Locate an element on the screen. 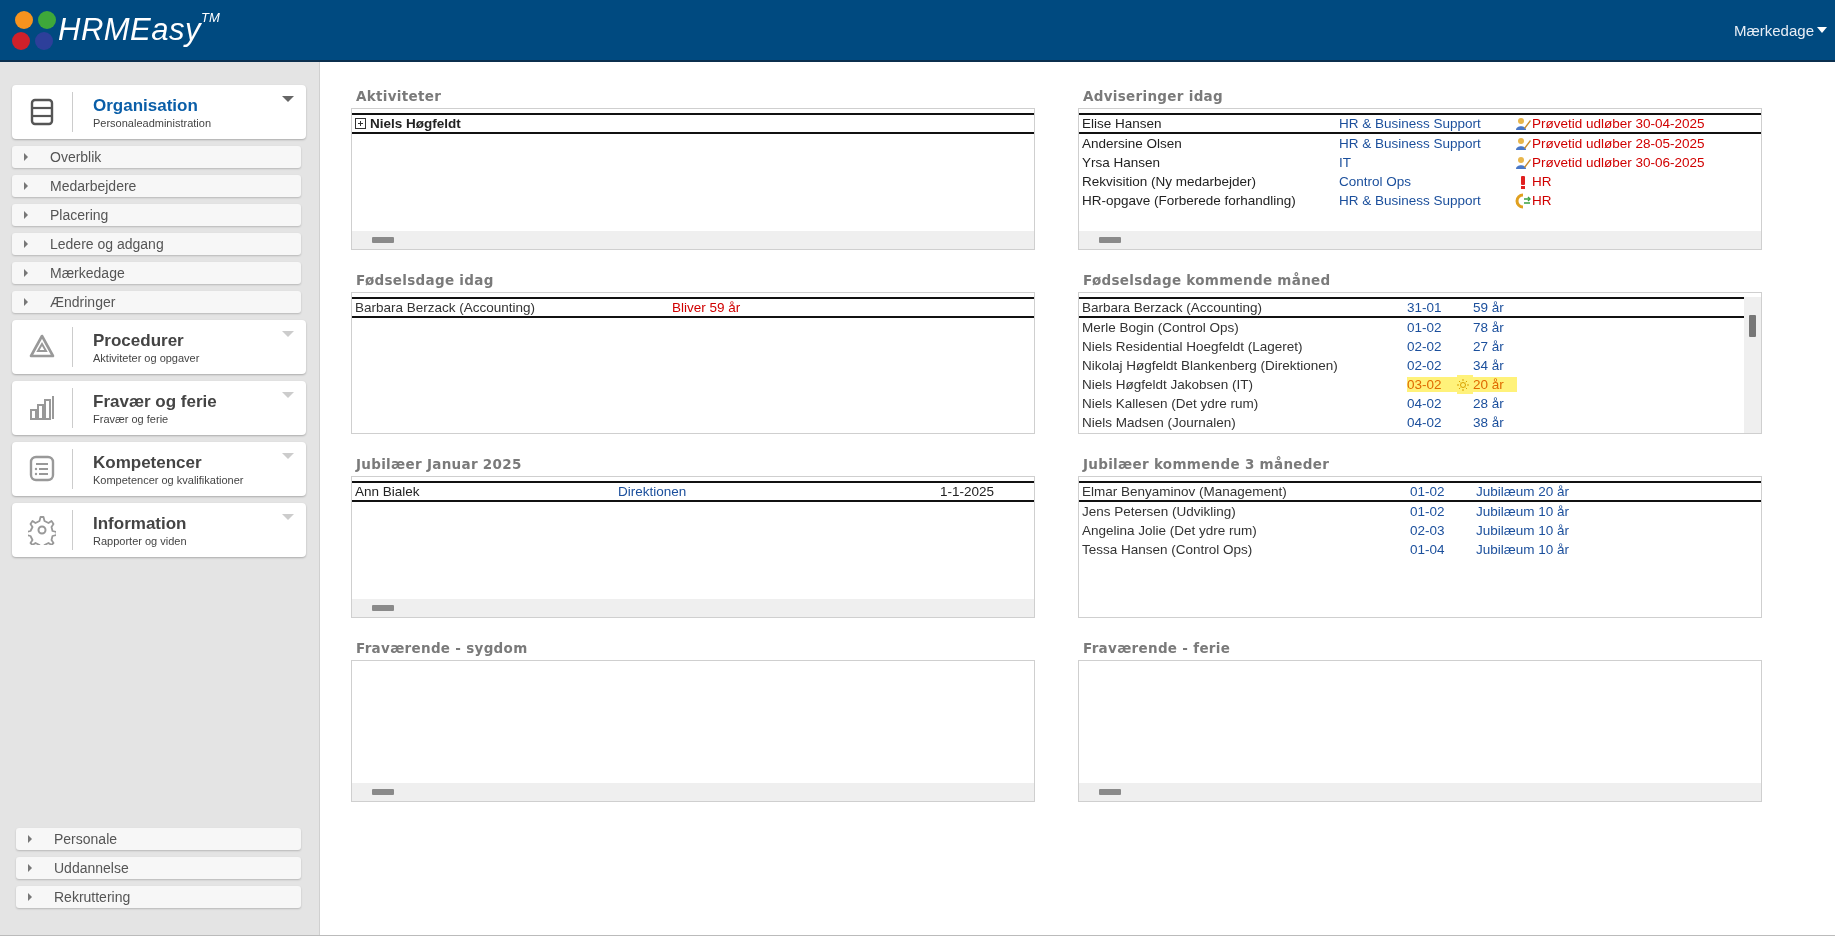 The image size is (1835, 936). table-cell-text: 01-04 is located at coordinates (1428, 549).